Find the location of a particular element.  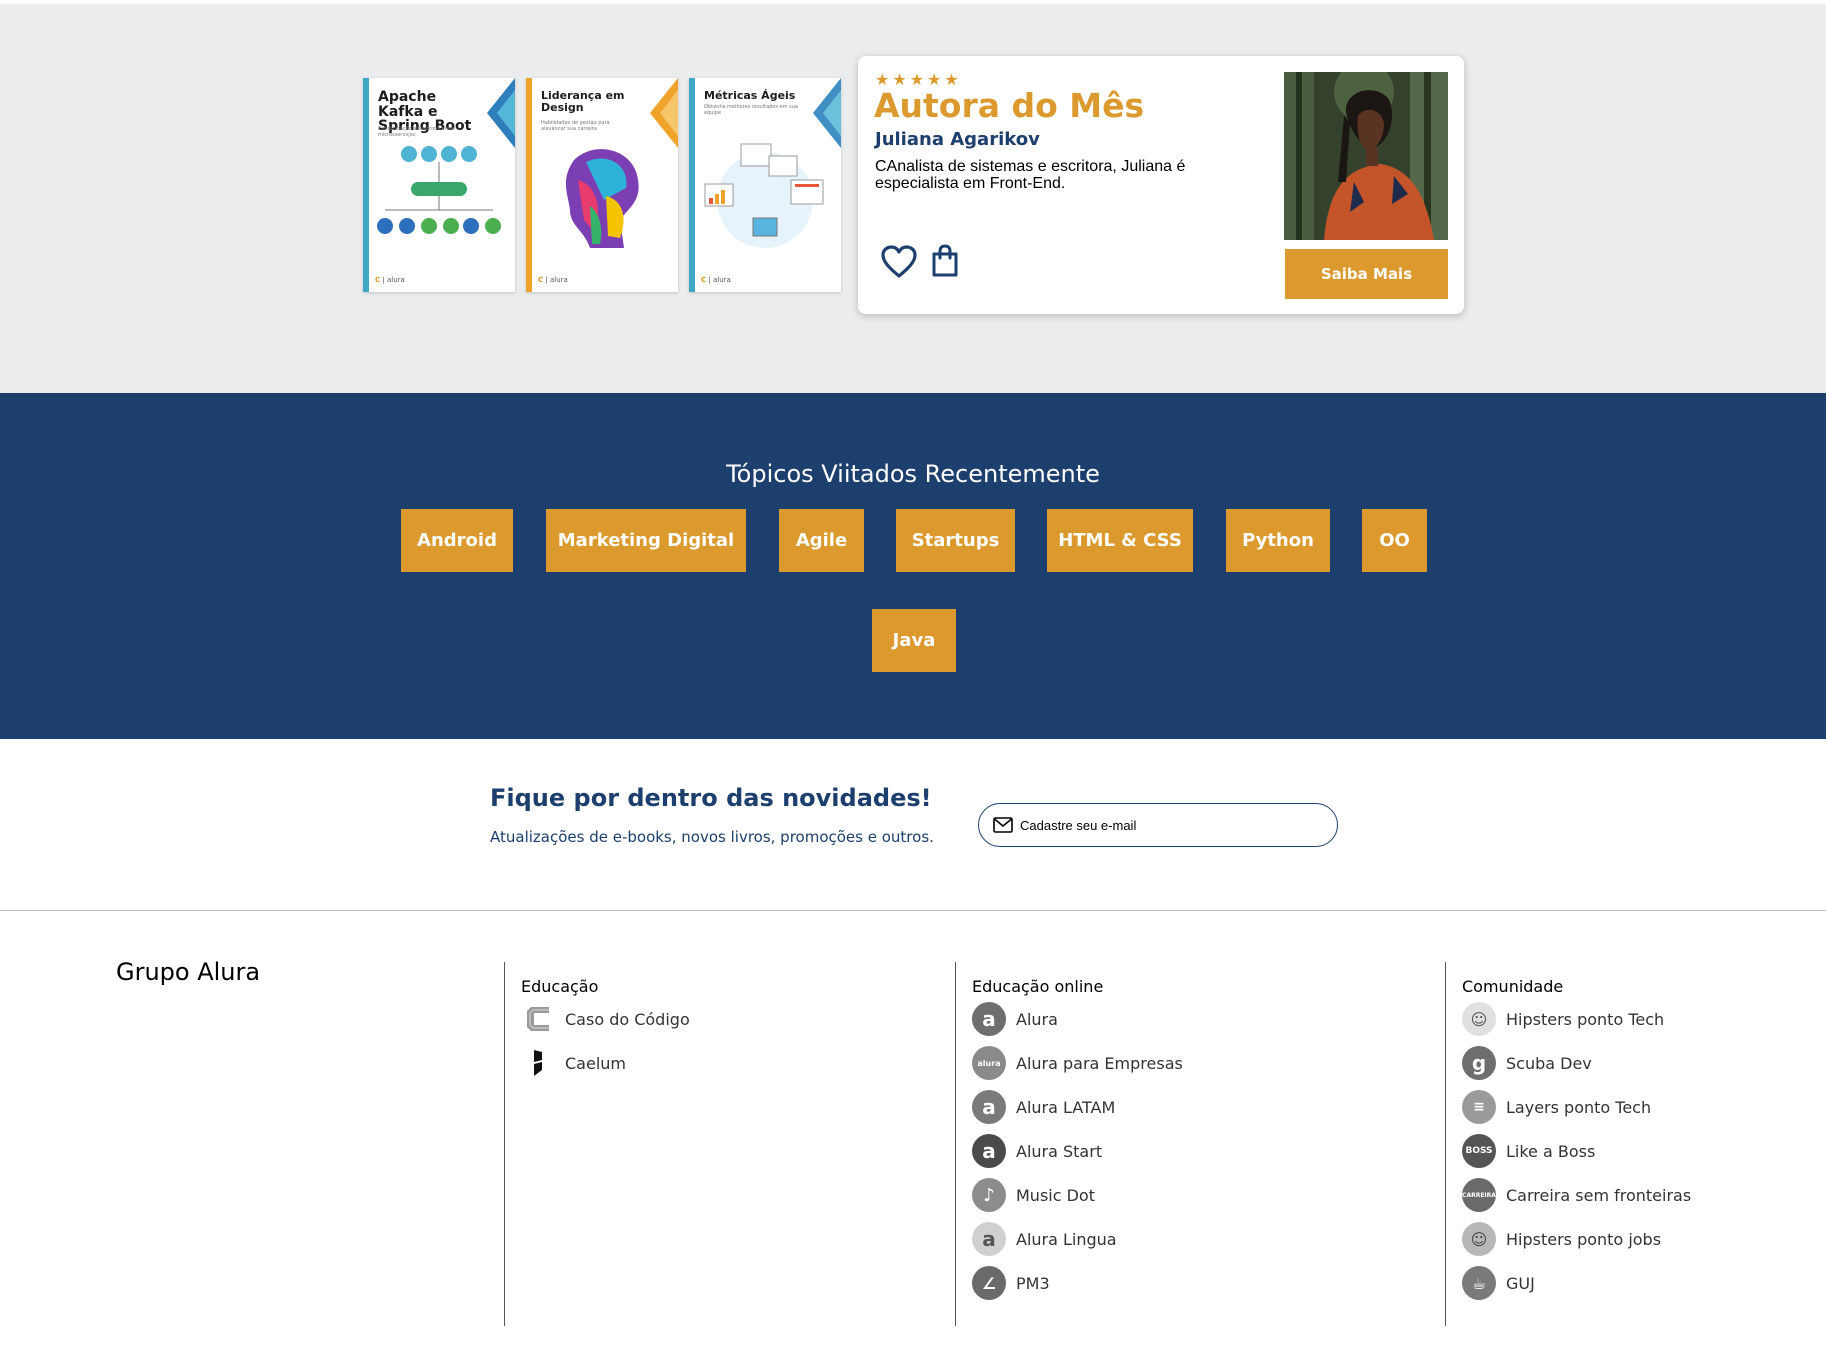

footer-link-label: PM3 is located at coordinates (1033, 1283).